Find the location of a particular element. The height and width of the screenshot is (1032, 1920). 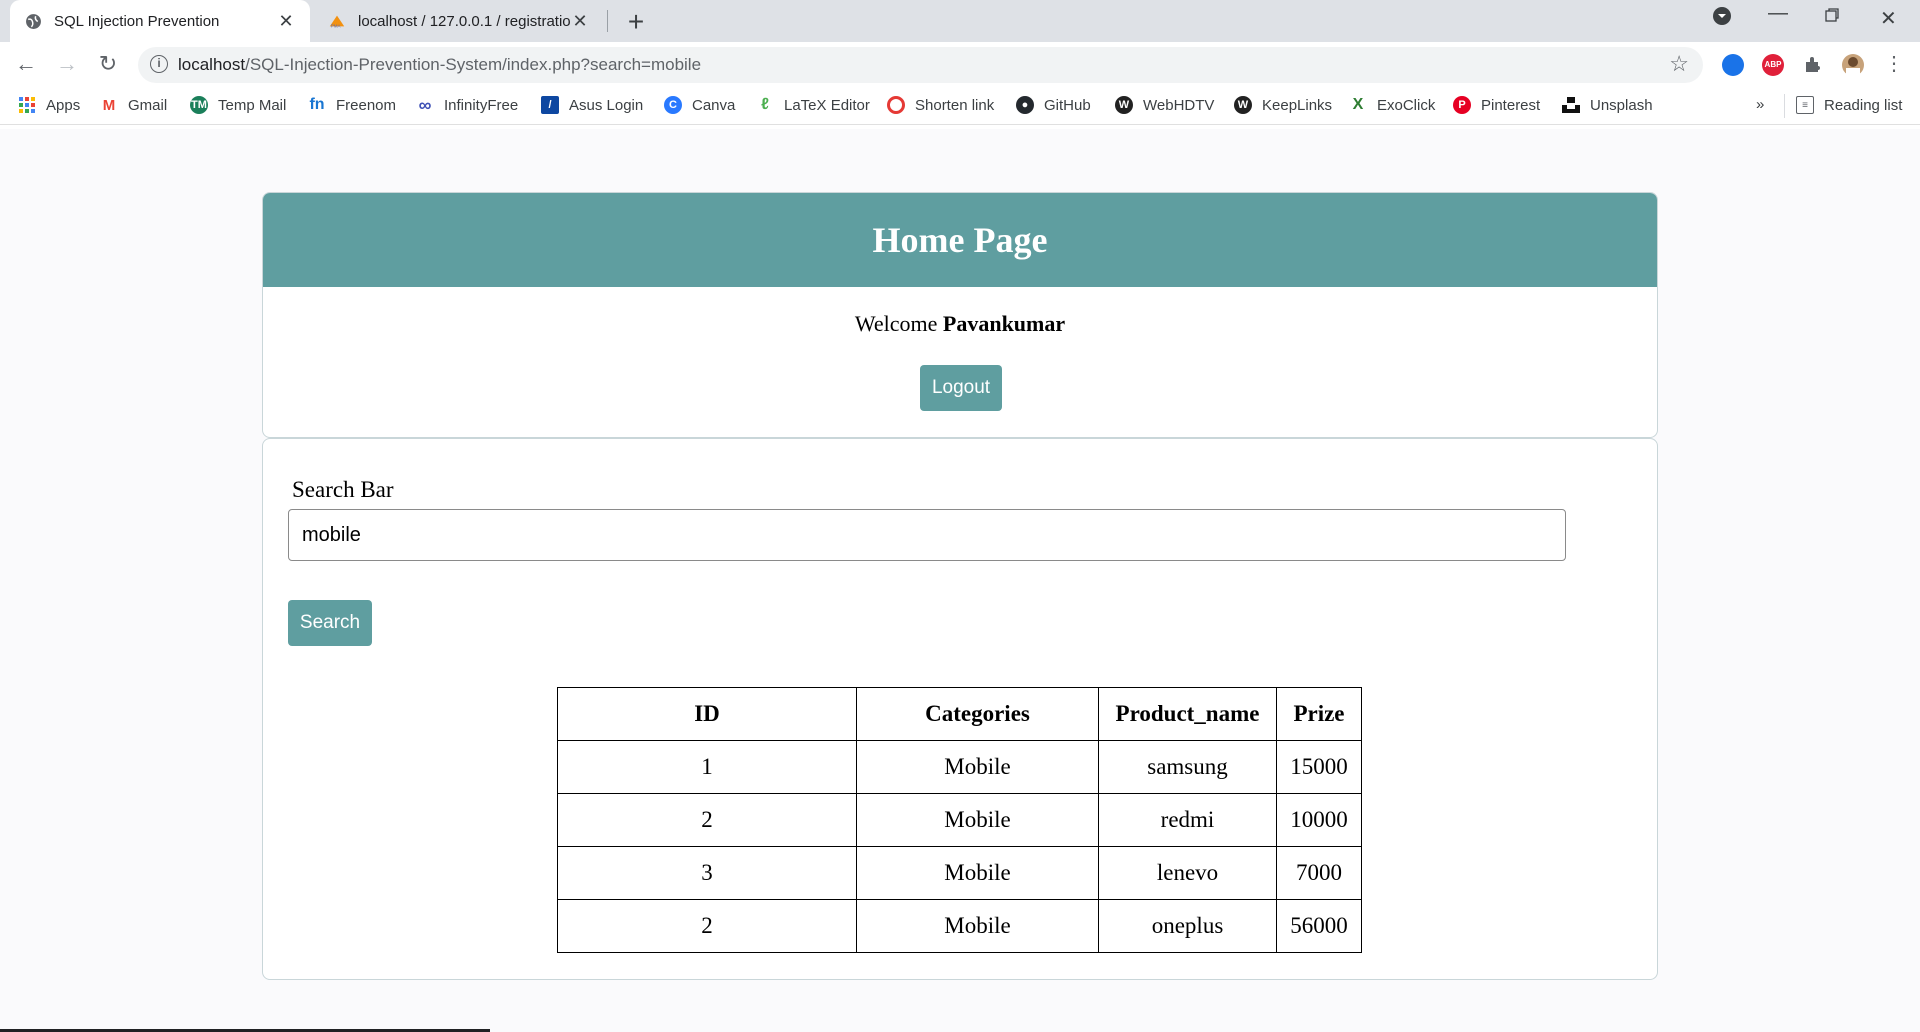

extension-blue-icon is located at coordinates (1733, 65).